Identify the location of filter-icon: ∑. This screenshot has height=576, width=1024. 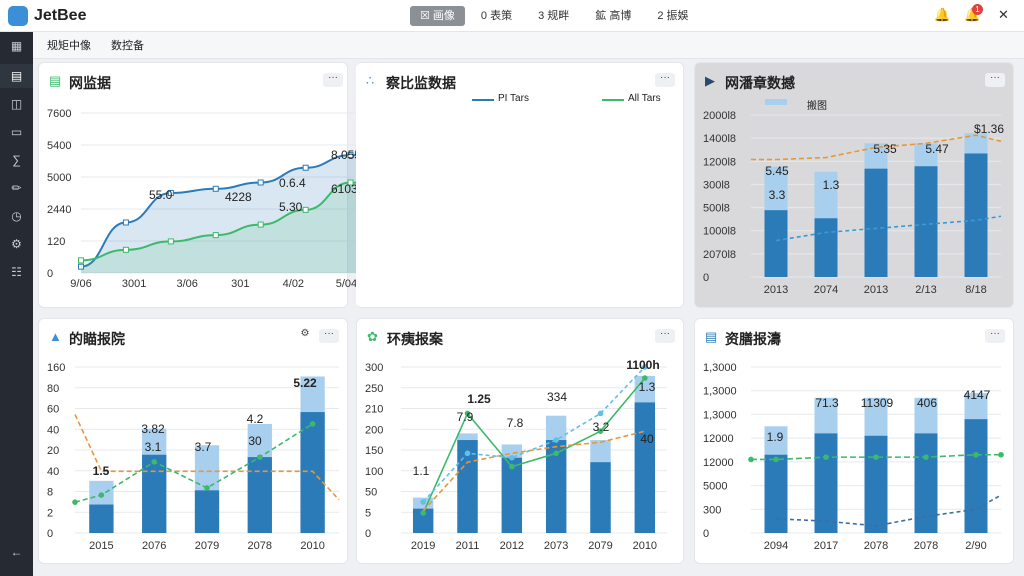
(16, 160).